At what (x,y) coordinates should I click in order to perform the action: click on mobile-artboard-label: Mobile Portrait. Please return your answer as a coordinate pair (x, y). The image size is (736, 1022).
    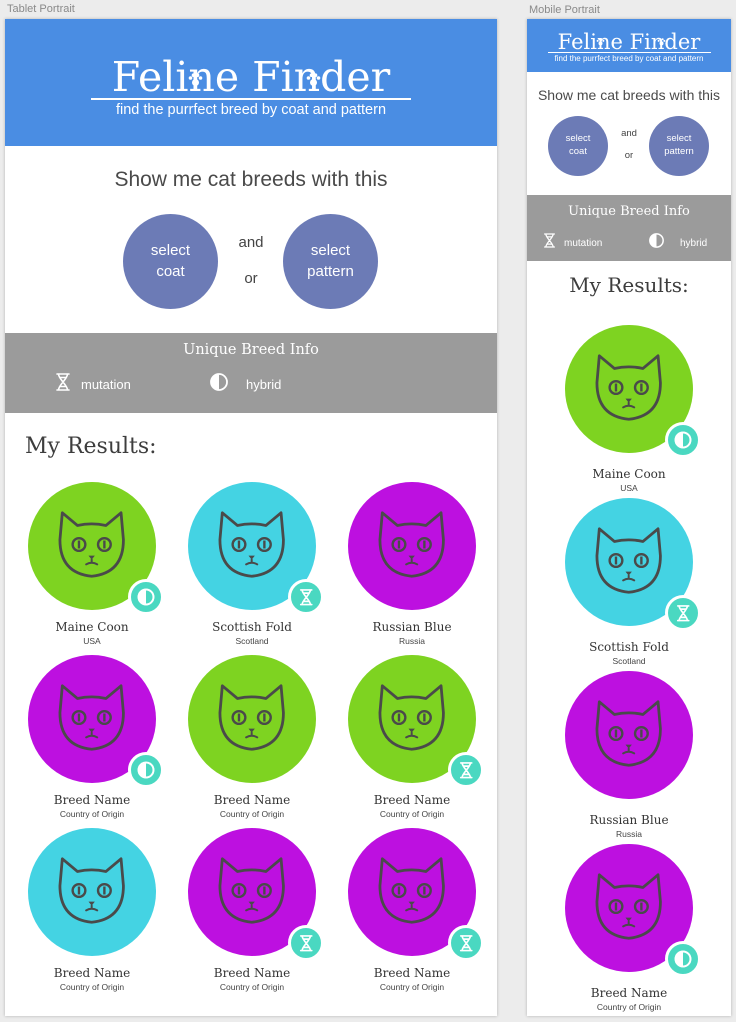
    Looking at the image, I should click on (564, 10).